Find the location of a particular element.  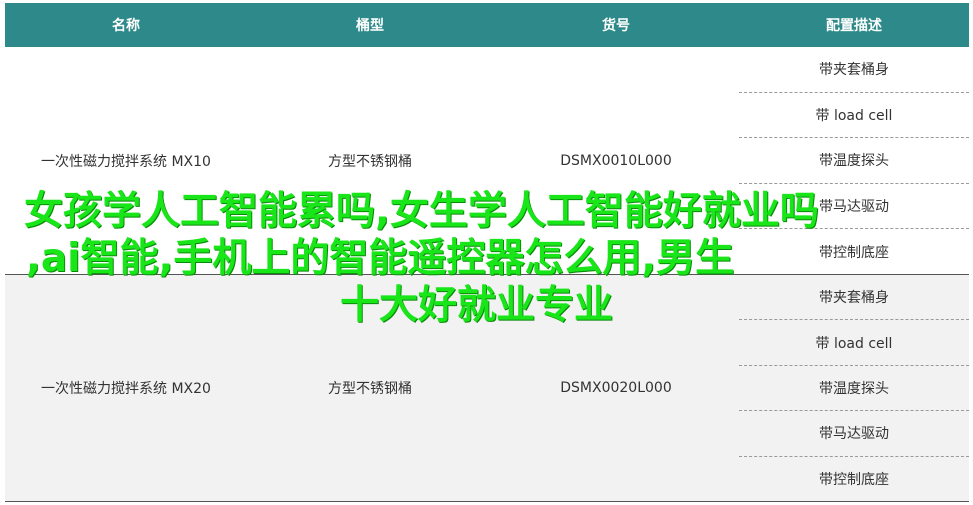

table-header: 名称 桶型 货号 配置描述 is located at coordinates (487, 25).